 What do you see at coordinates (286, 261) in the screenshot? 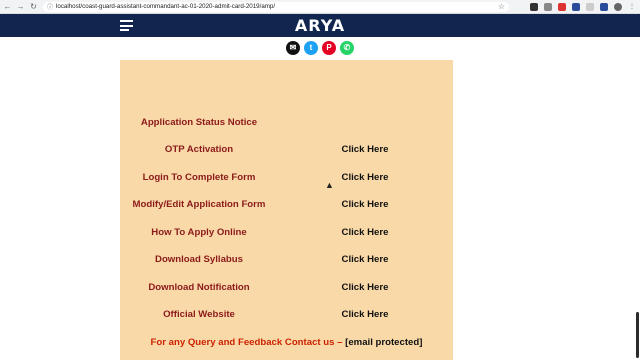
I see `link-row: Download Syllabus Click Here` at bounding box center [286, 261].